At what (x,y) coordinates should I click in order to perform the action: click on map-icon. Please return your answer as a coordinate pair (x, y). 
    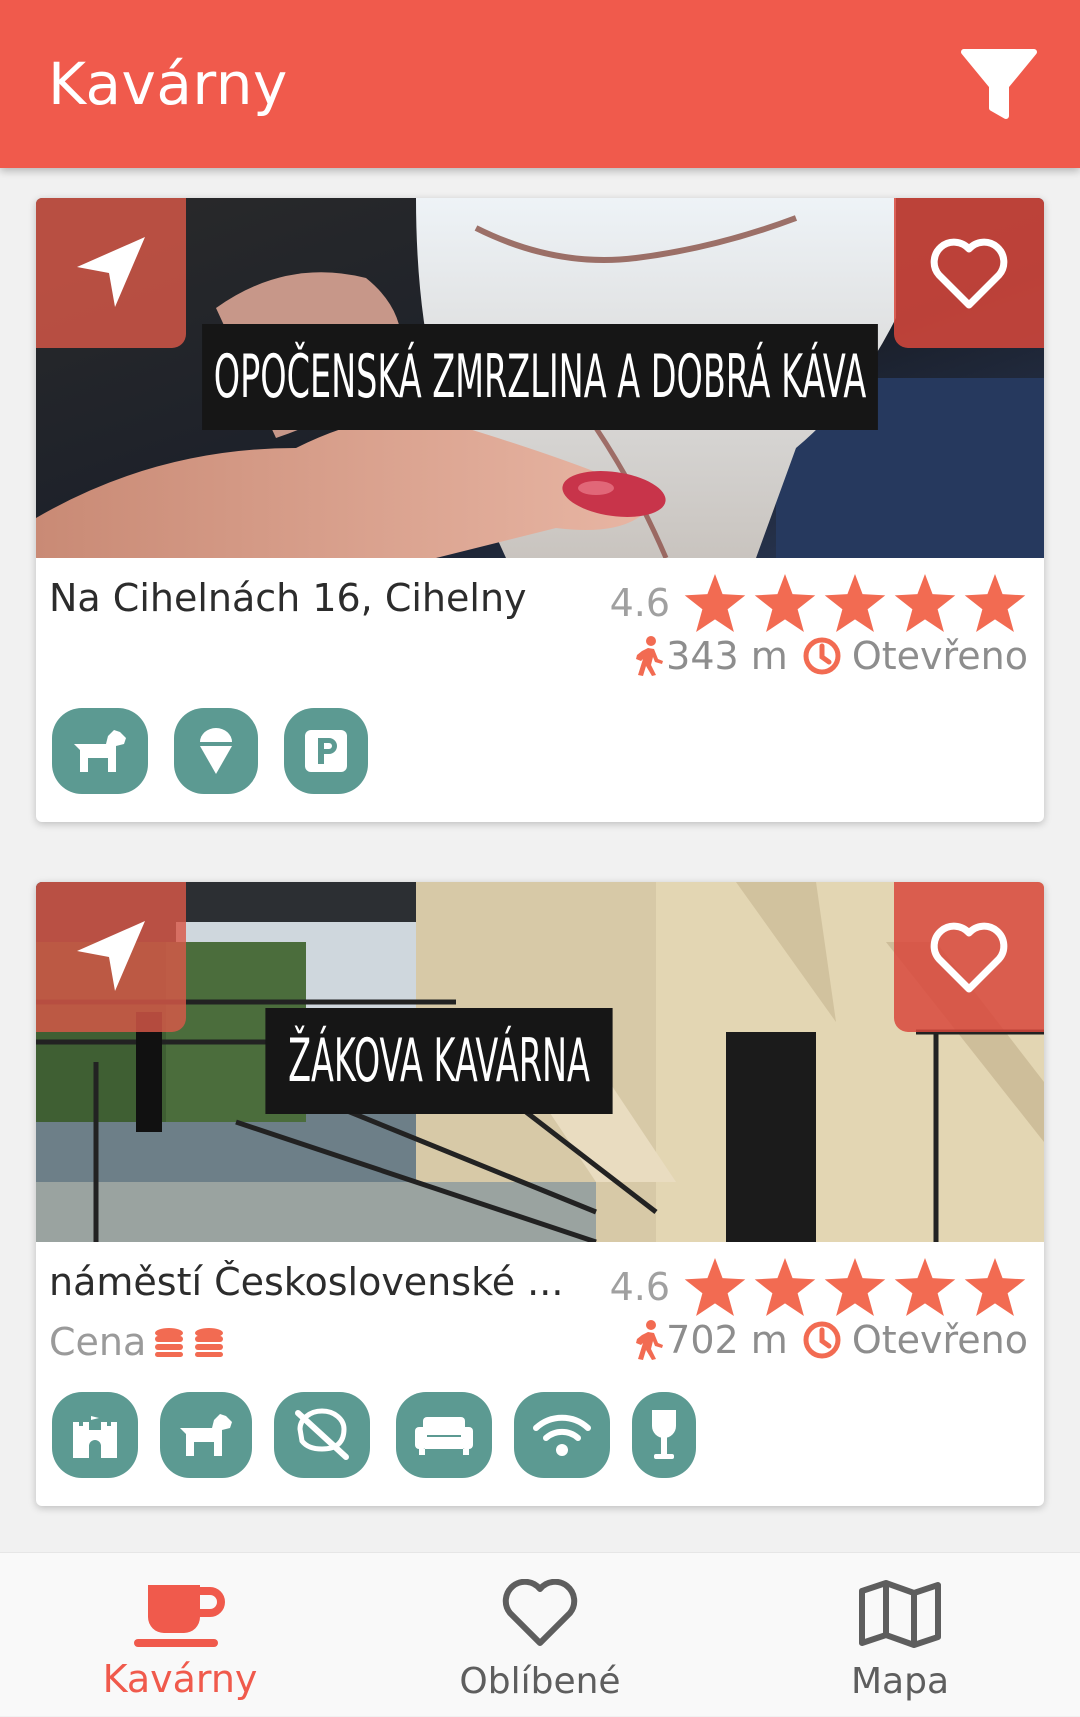
    Looking at the image, I should click on (900, 1614).